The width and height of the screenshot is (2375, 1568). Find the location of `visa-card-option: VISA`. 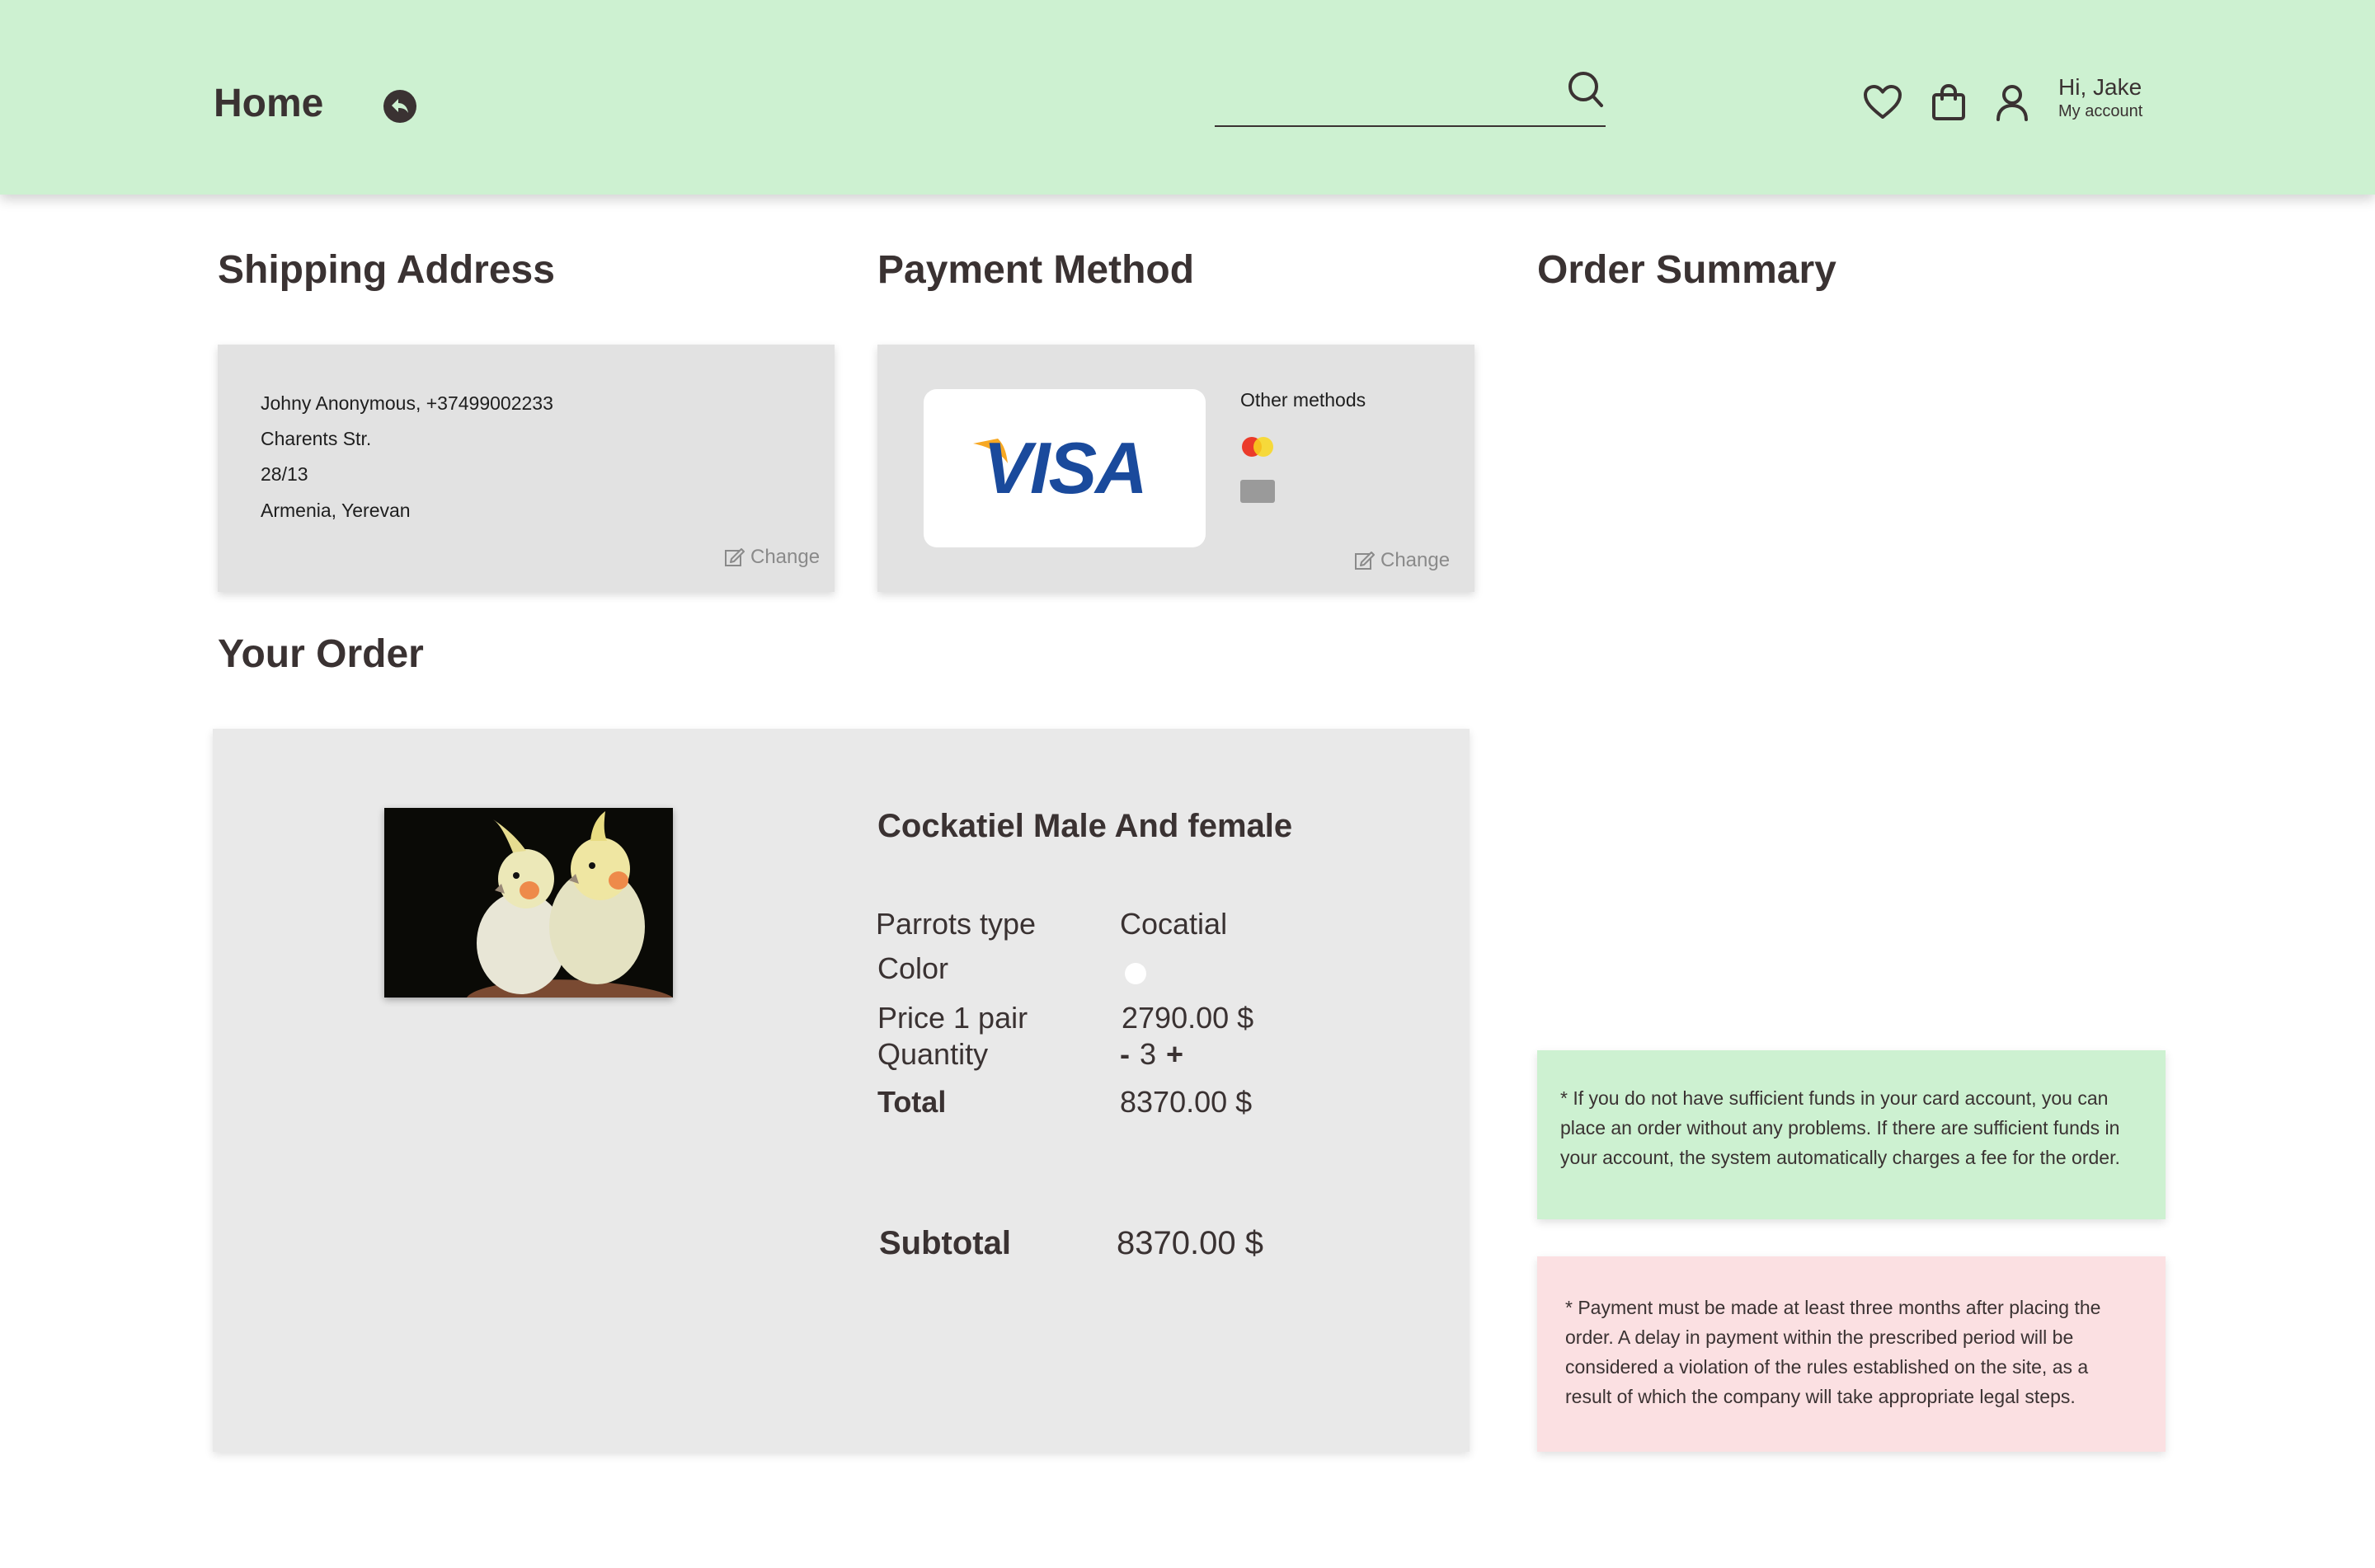

visa-card-option: VISA is located at coordinates (1065, 468).